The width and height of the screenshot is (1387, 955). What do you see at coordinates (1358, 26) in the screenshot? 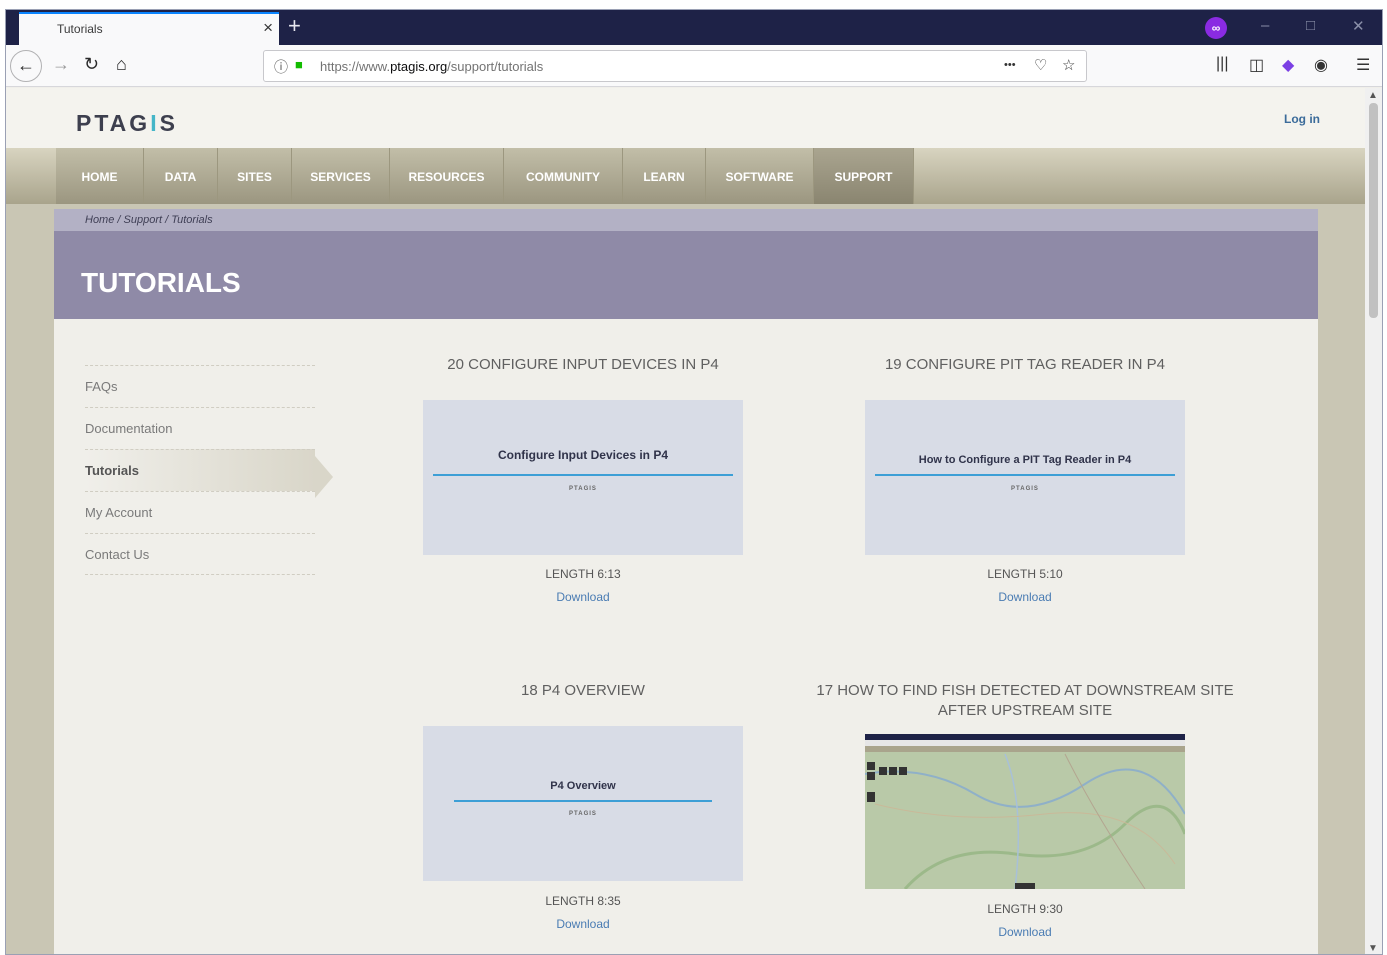
I see `window-close-icon: ✕` at bounding box center [1358, 26].